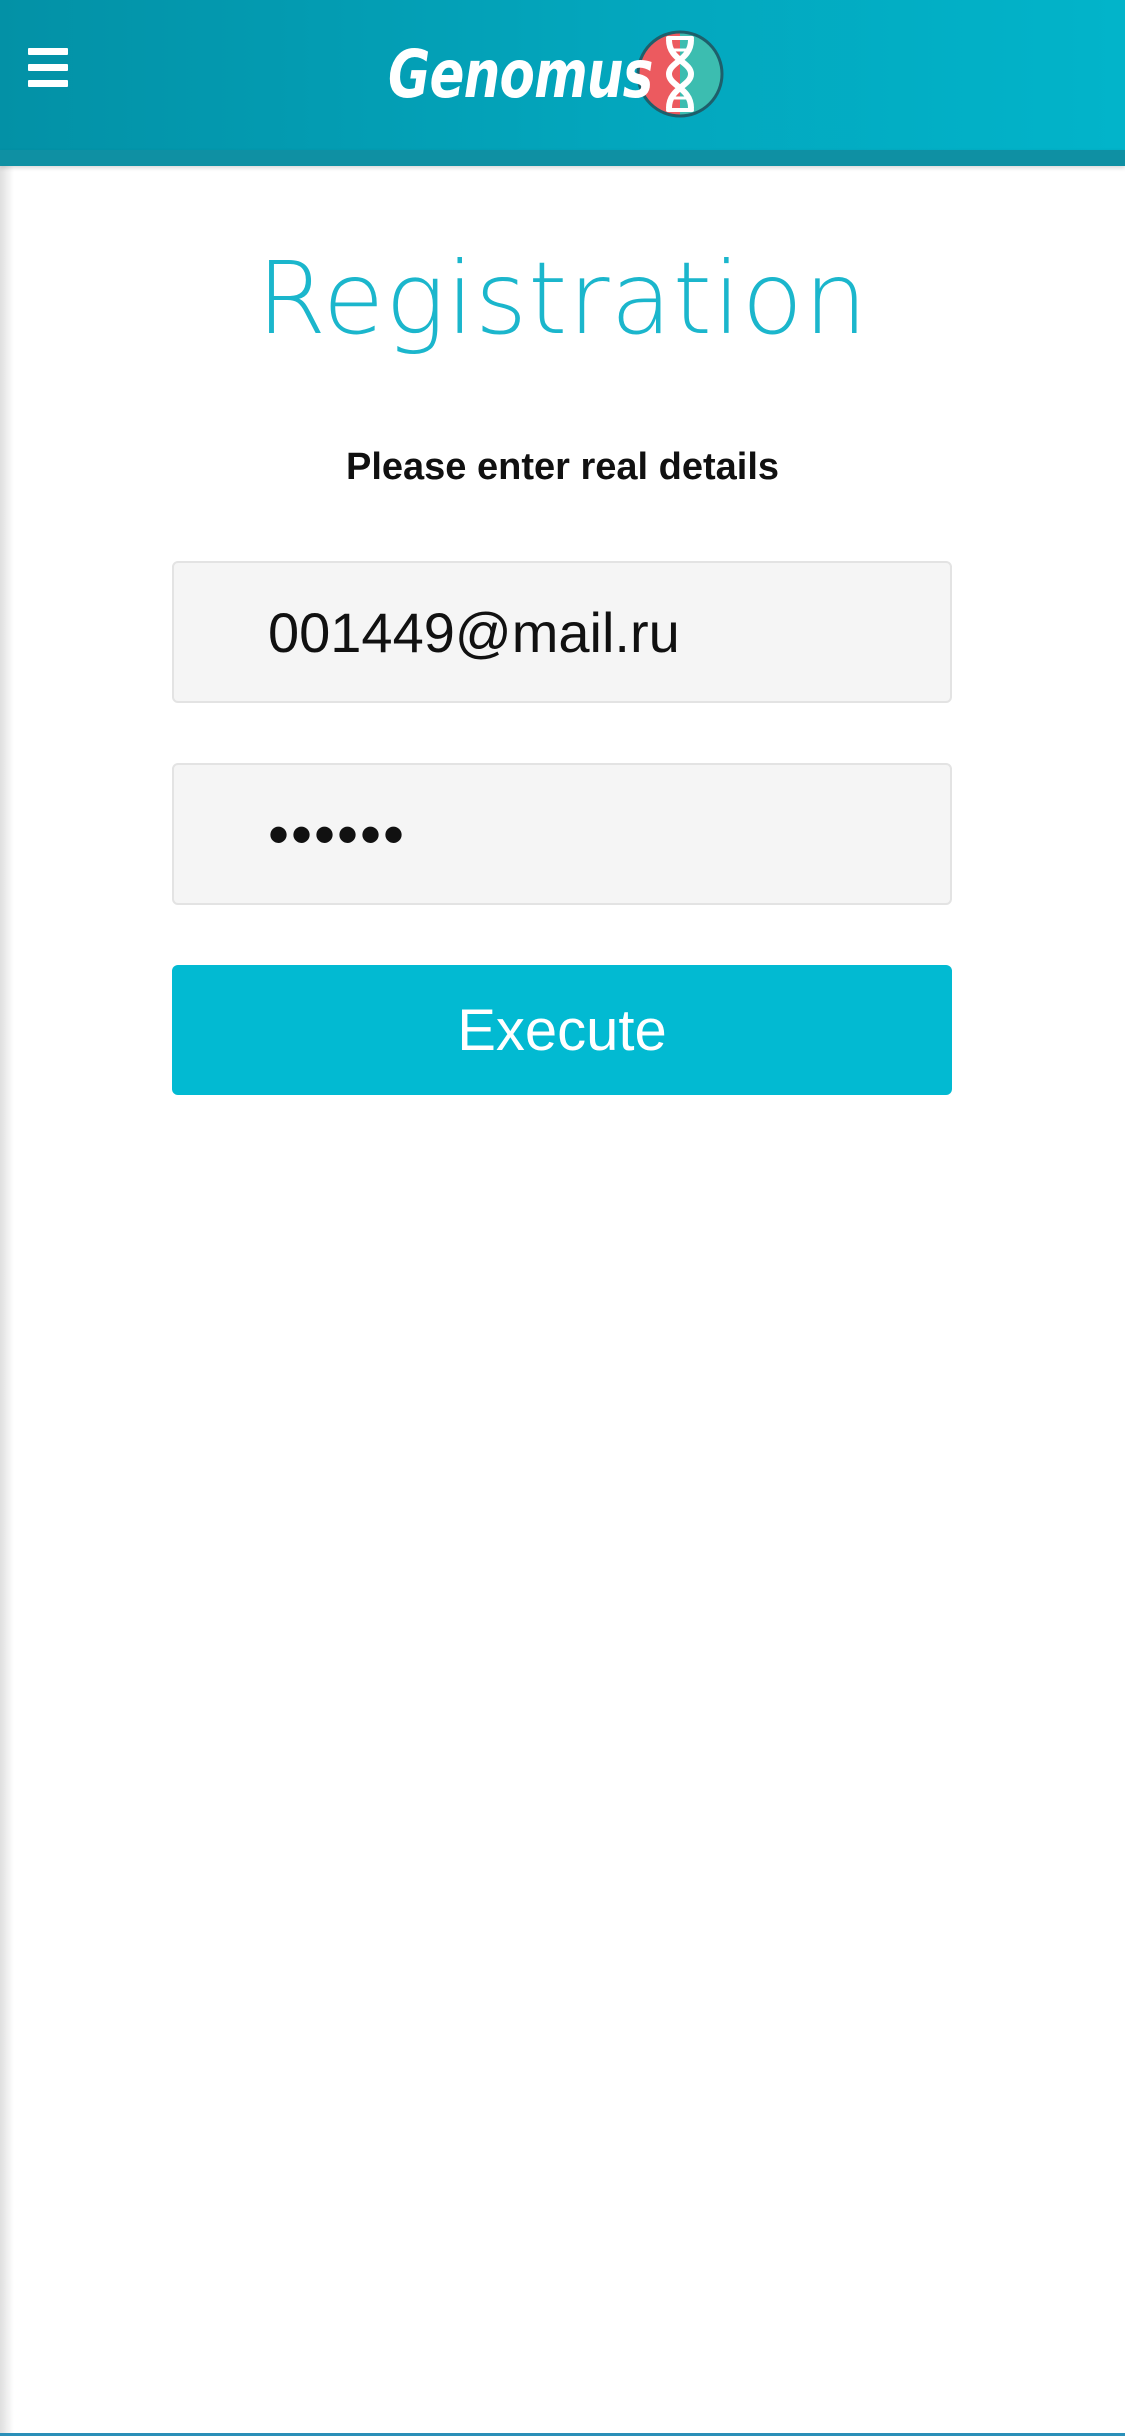 The height and width of the screenshot is (2436, 1125). Describe the element at coordinates (562, 834) in the screenshot. I see `password-field` at that location.